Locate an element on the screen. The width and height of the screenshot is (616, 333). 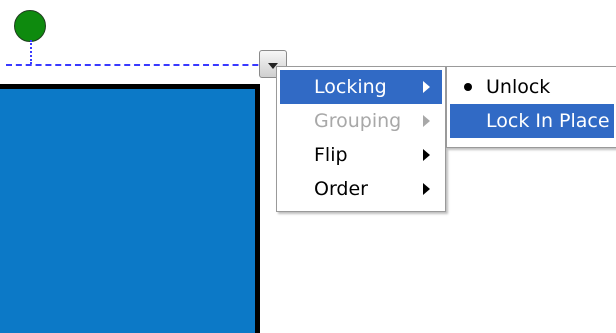
submenu-item-unlock: Unlock is located at coordinates (532, 87).